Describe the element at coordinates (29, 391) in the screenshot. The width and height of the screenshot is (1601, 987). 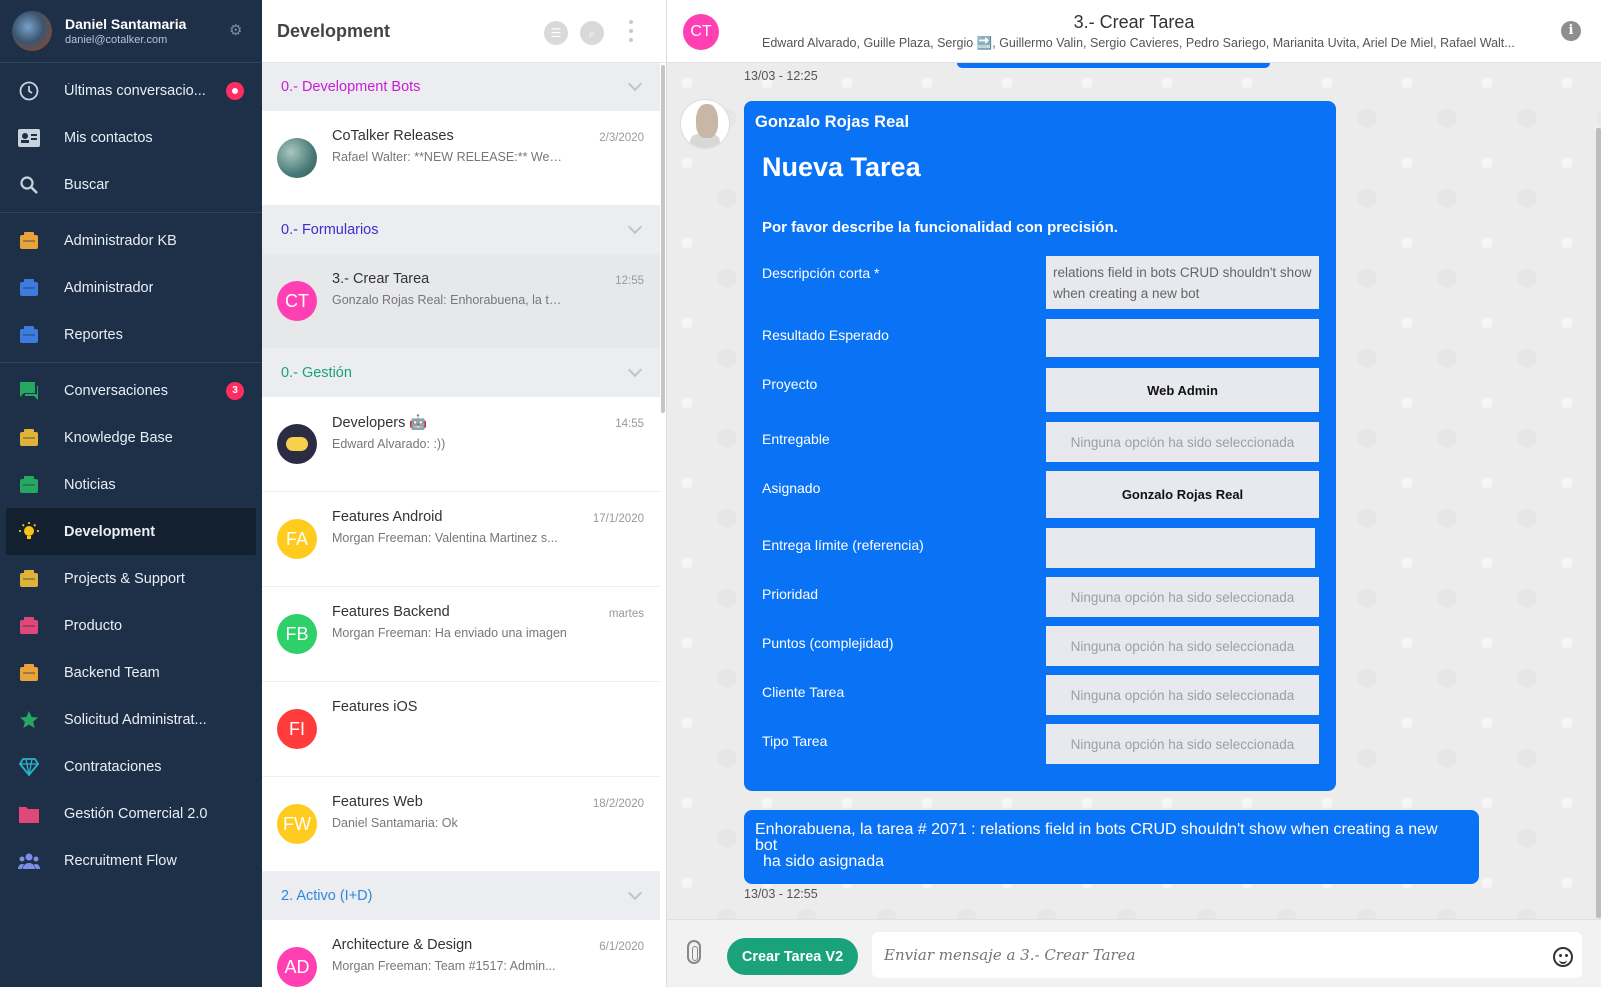
I see `chat-icon` at that location.